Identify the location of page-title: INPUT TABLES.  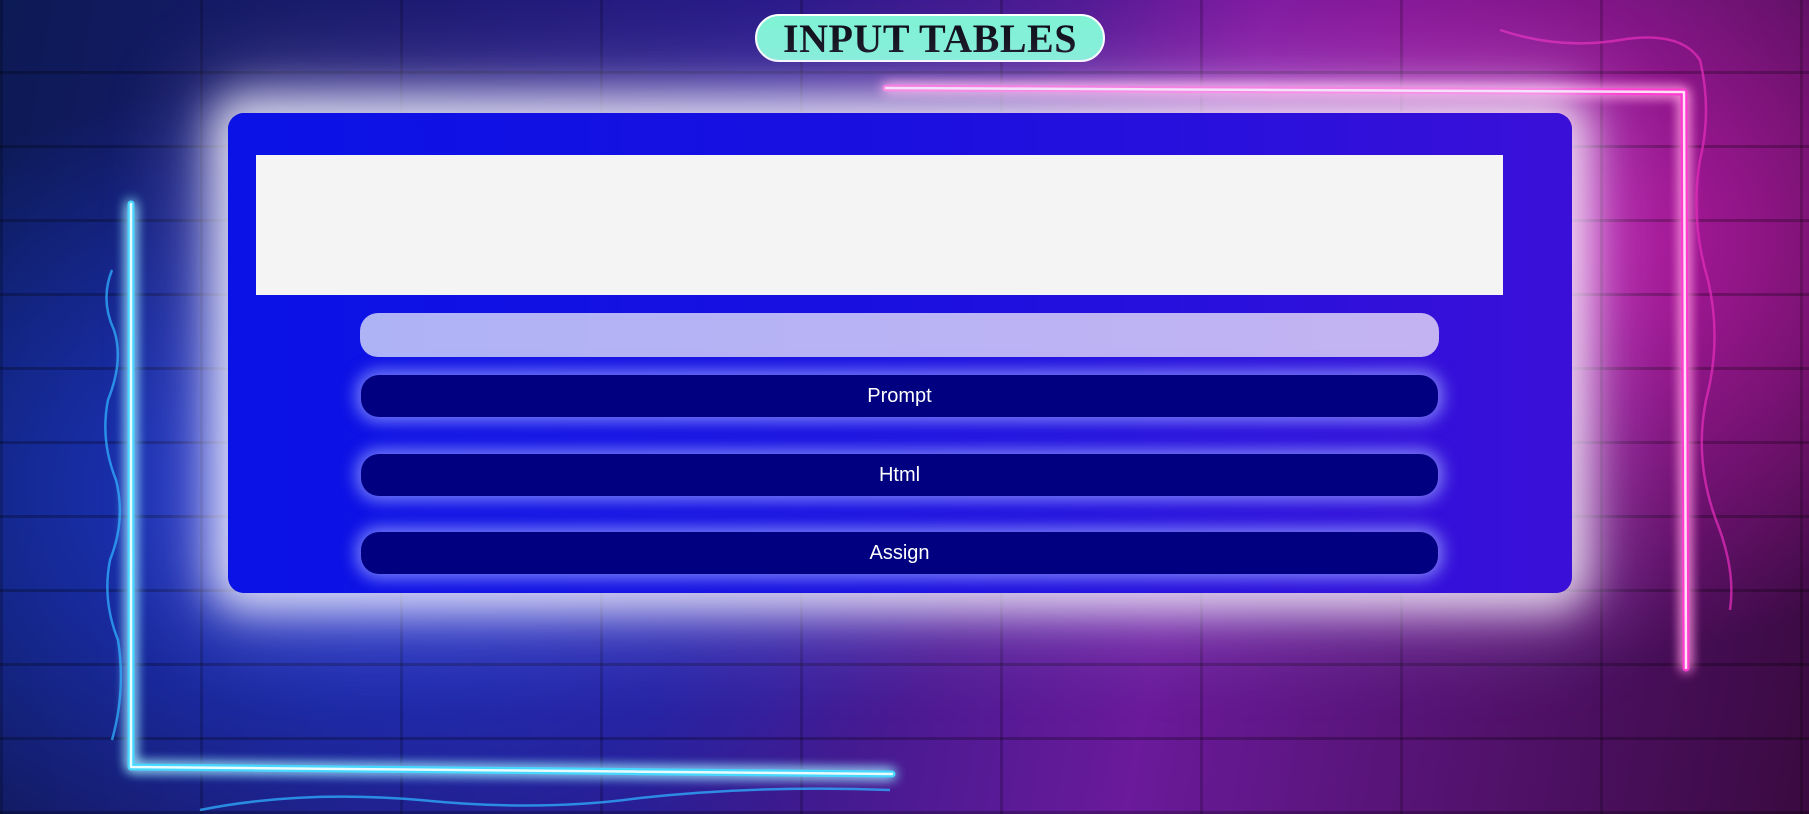
(930, 38).